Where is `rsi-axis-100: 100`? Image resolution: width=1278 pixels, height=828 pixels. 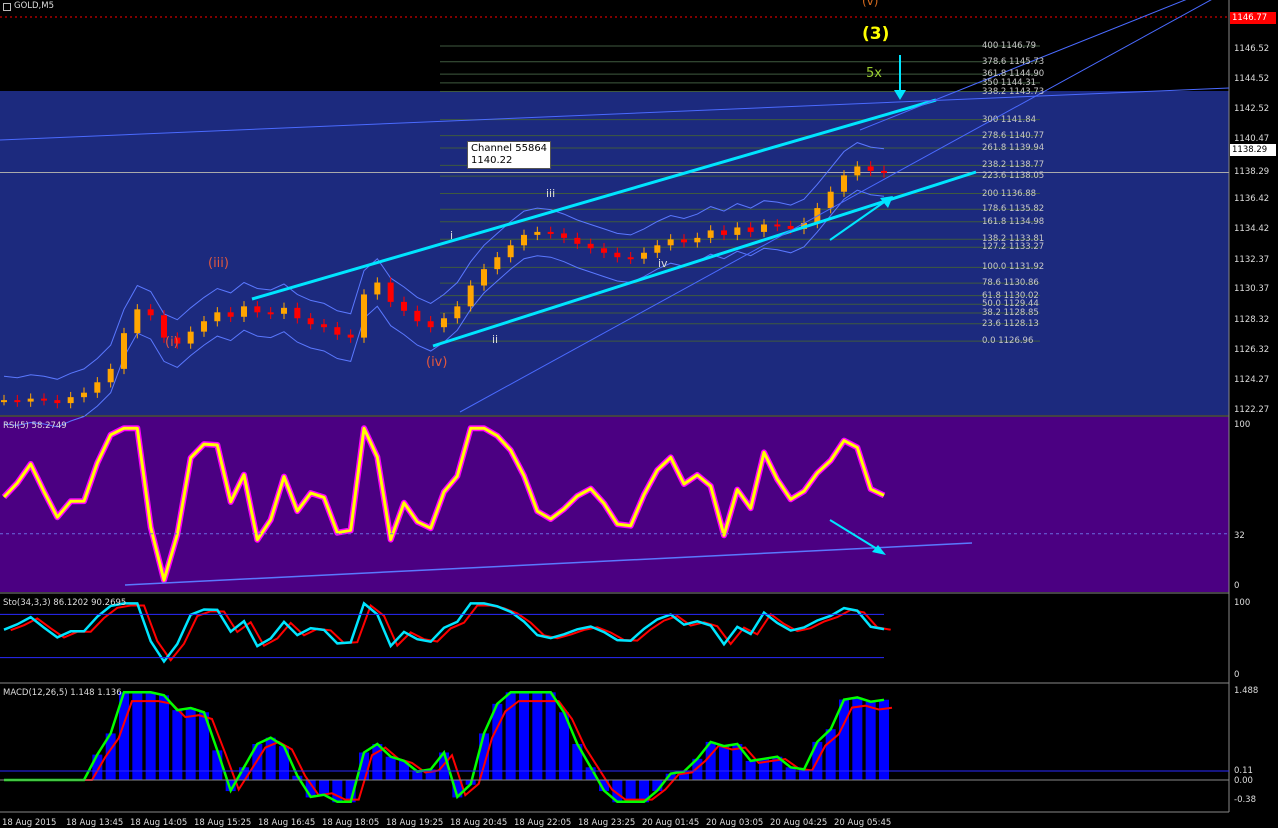
rsi-axis-100: 100 is located at coordinates (1242, 425).